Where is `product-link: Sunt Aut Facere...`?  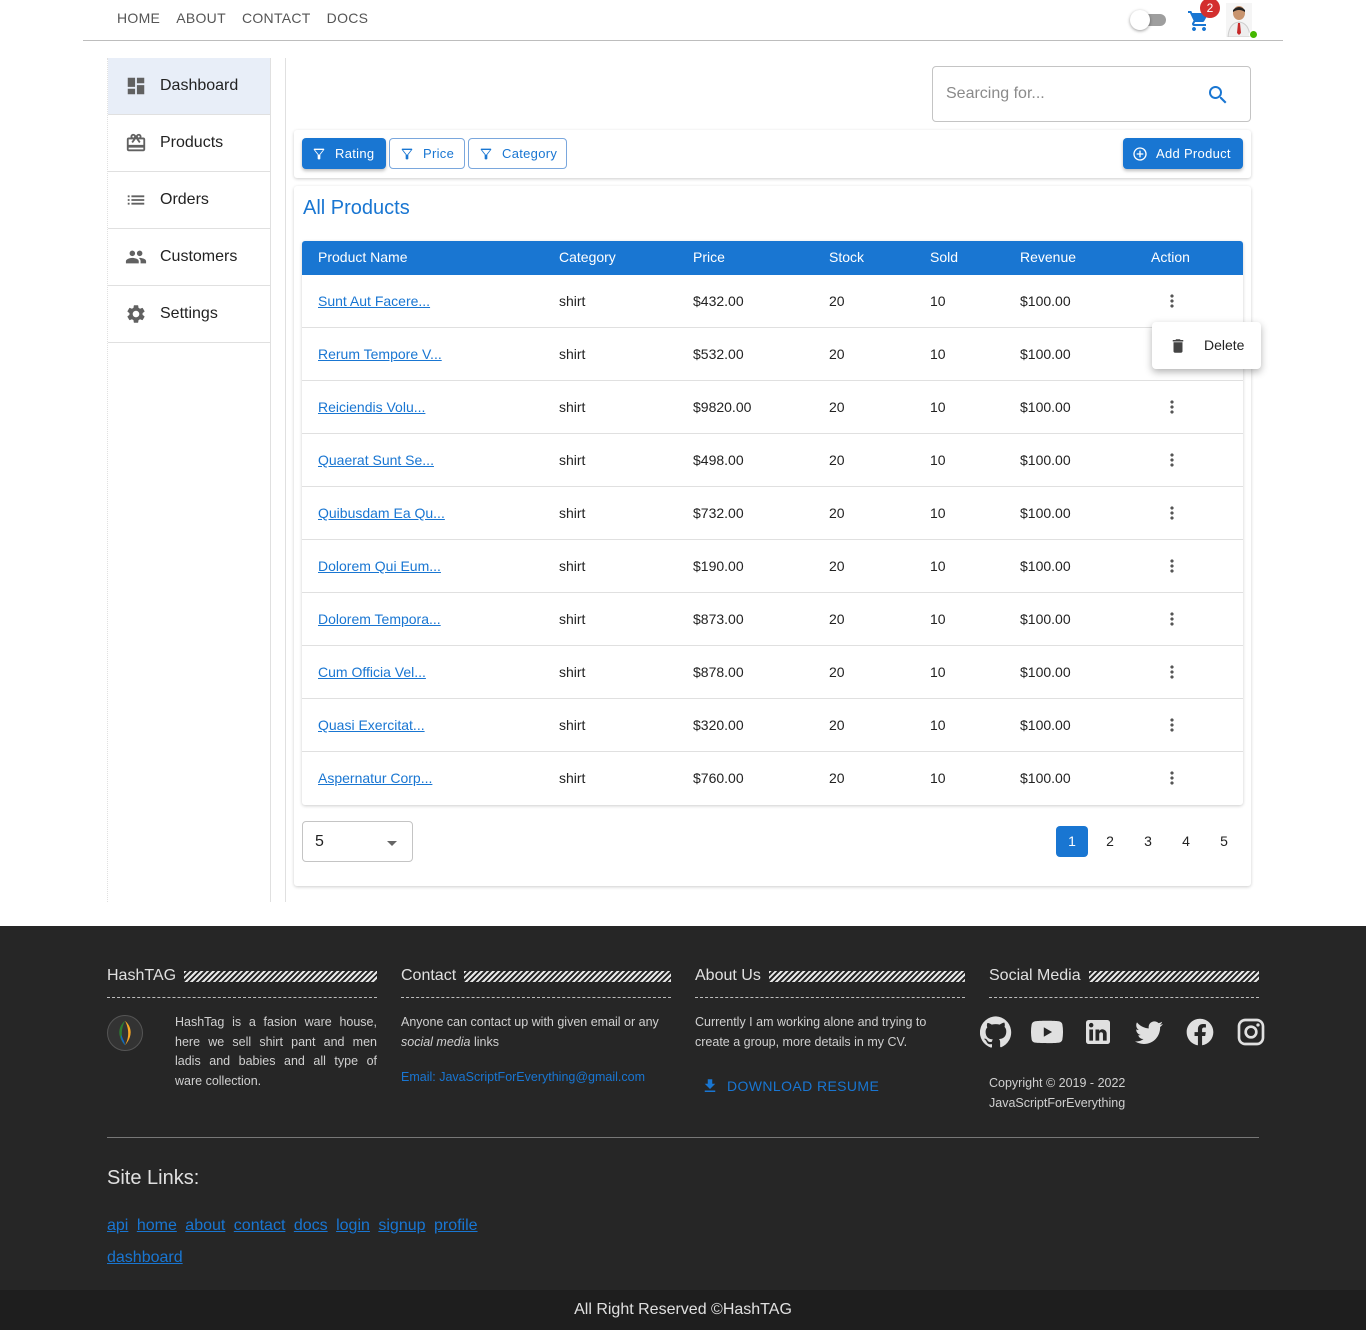 product-link: Sunt Aut Facere... is located at coordinates (374, 301).